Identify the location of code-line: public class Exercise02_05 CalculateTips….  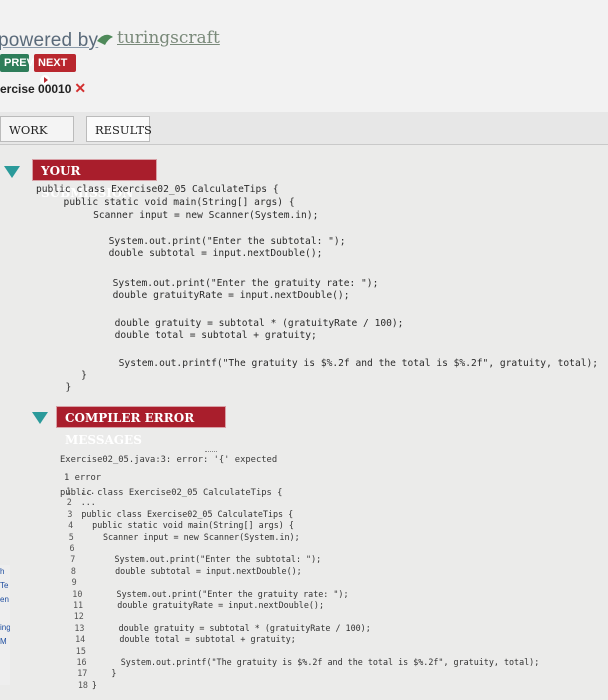
(157, 189).